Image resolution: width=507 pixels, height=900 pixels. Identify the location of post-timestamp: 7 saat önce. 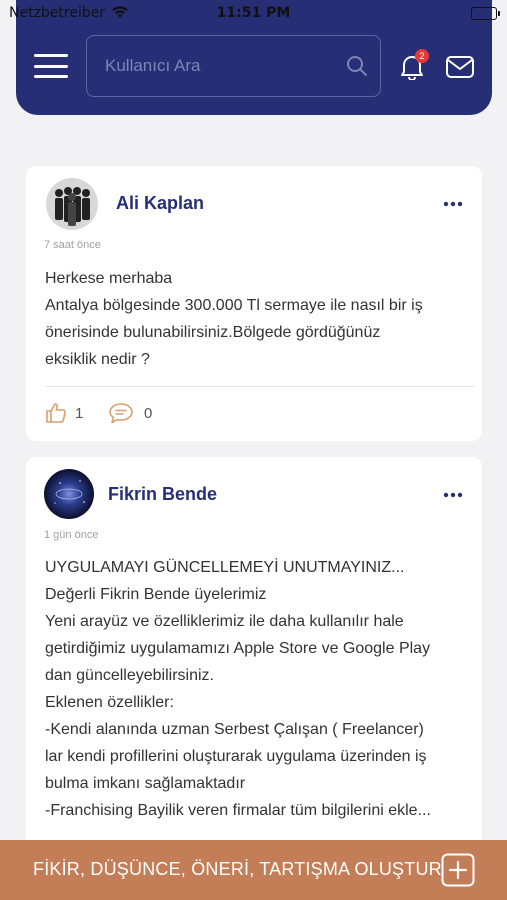
(72, 245).